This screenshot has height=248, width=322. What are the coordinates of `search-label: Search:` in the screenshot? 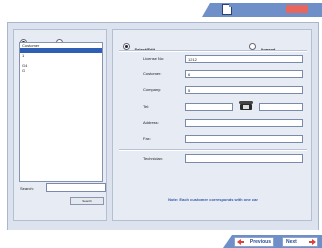 It's located at (27, 188).